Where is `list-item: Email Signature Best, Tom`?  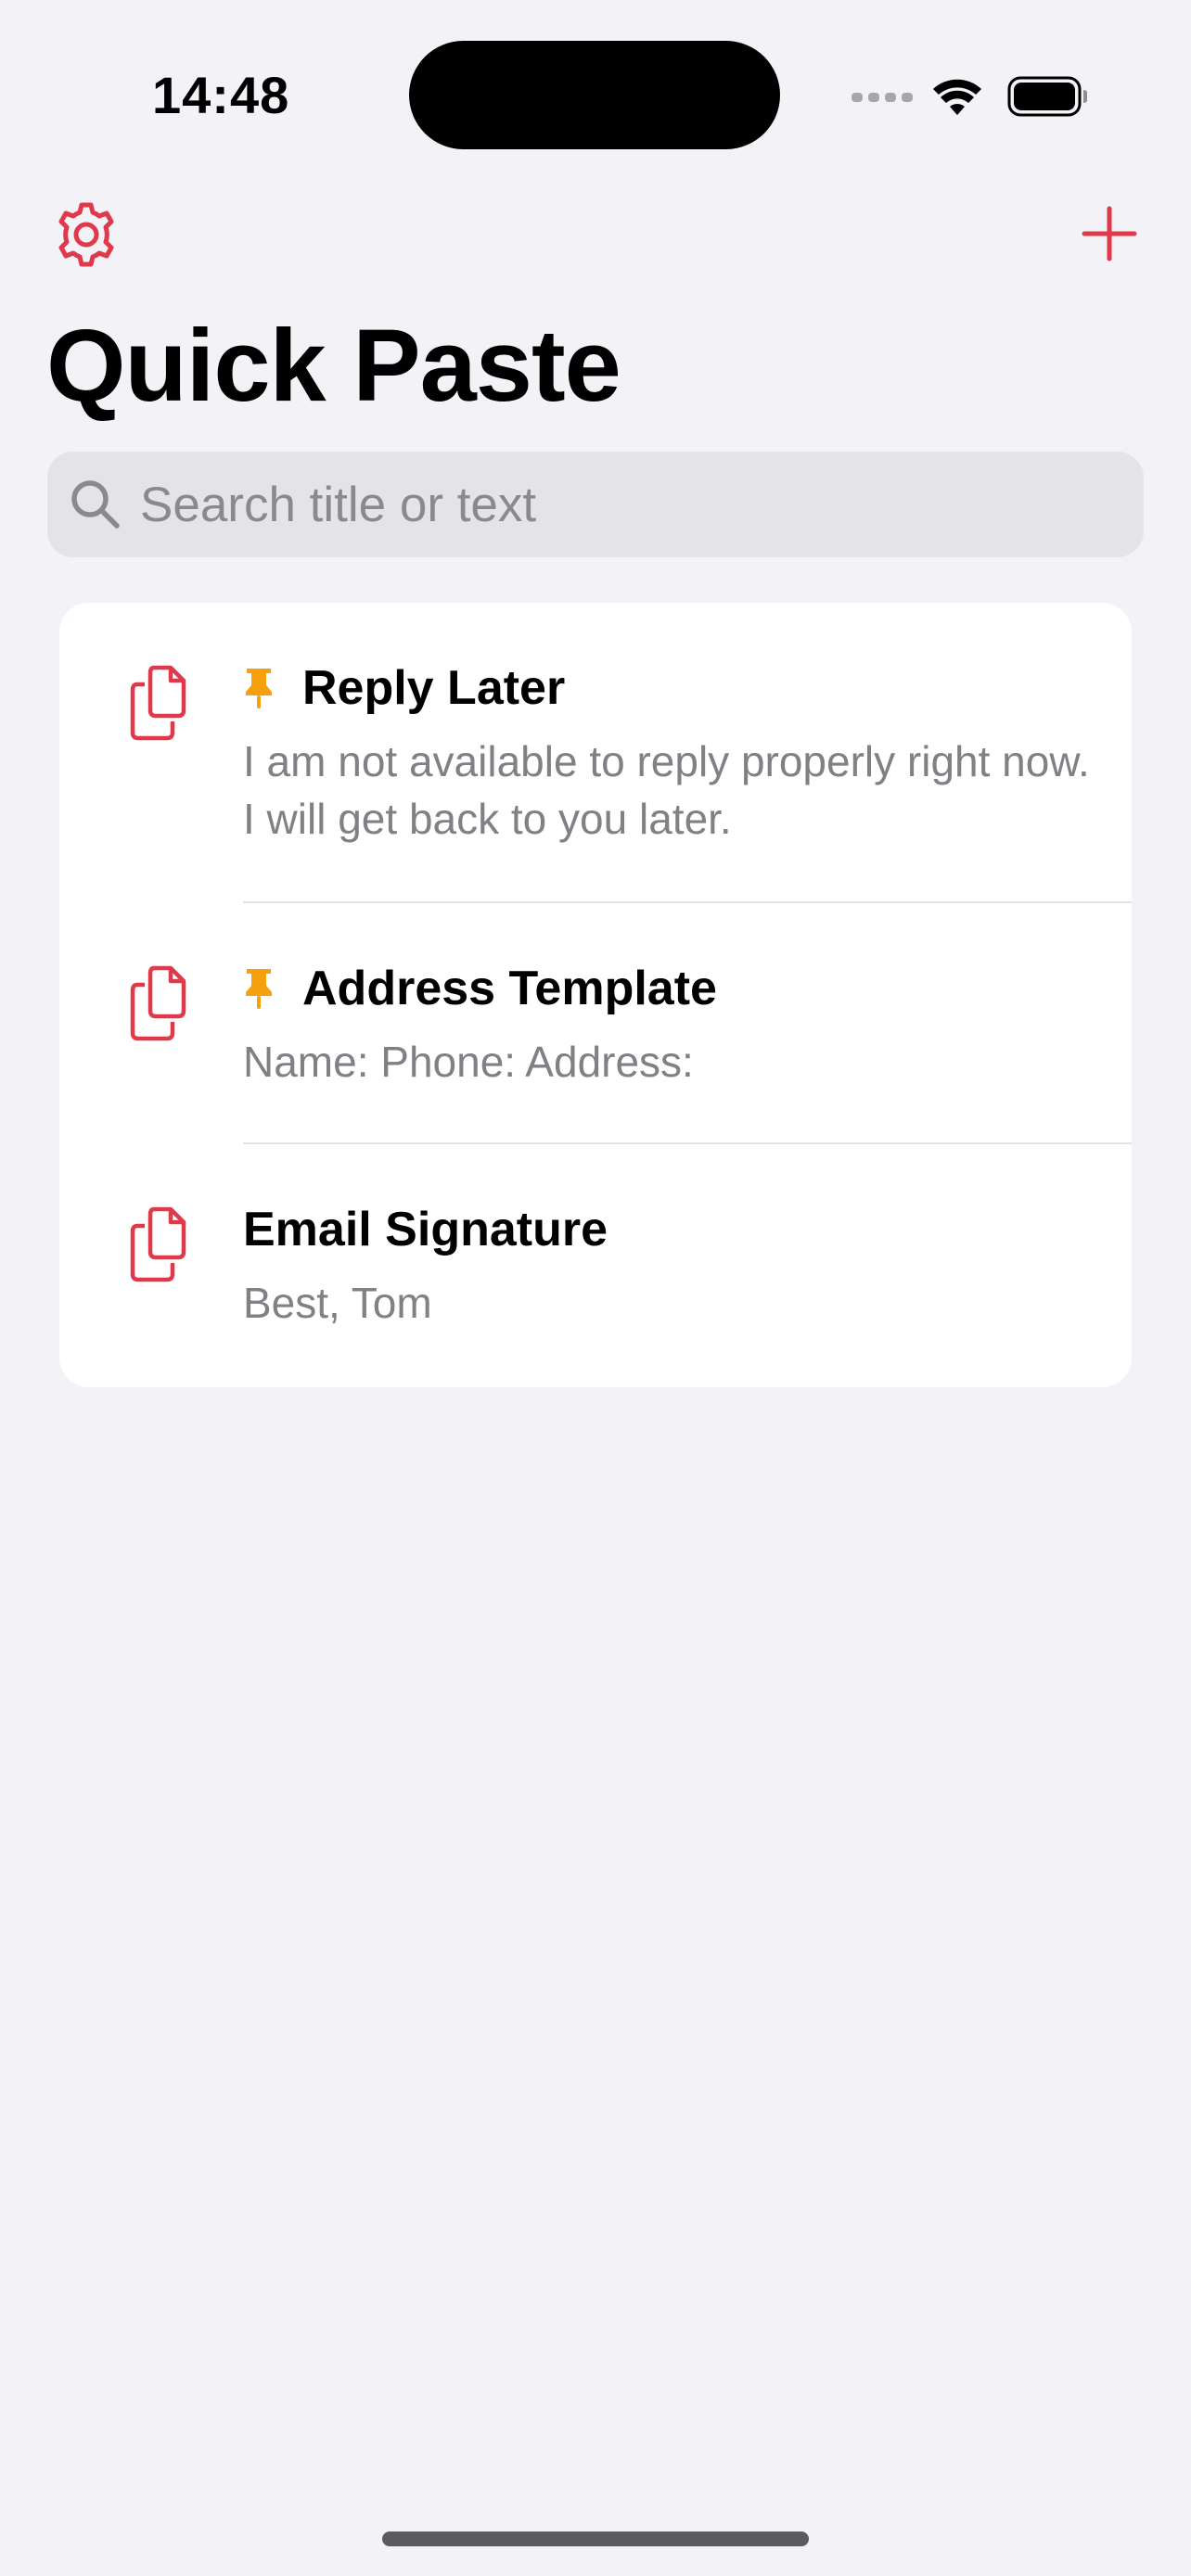 list-item: Email Signature Best, Tom is located at coordinates (595, 1265).